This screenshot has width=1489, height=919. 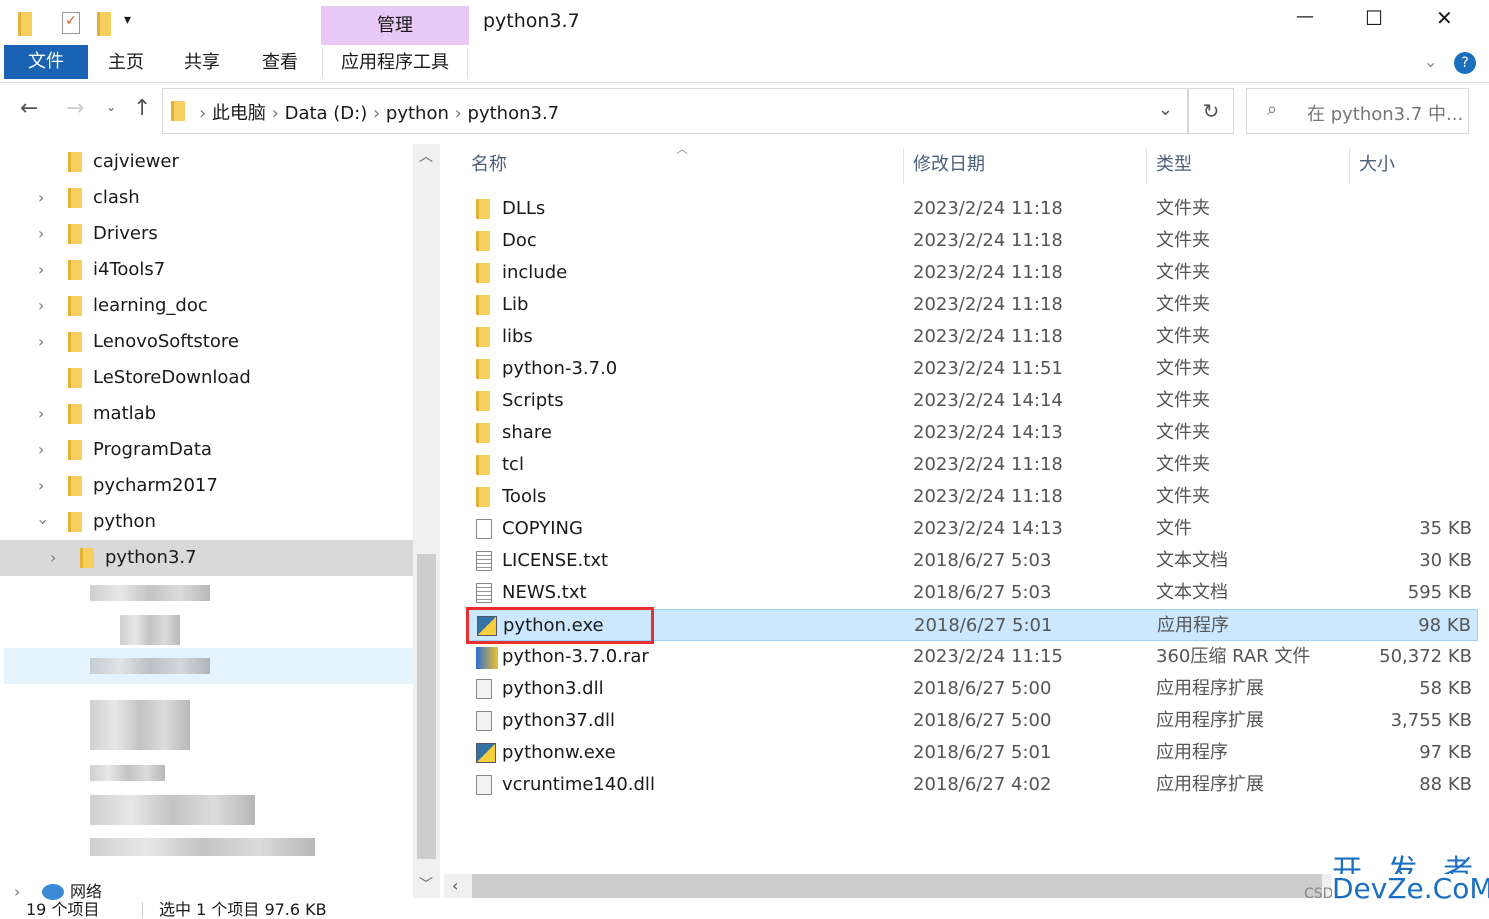 What do you see at coordinates (575, 656) in the screenshot?
I see `file-name: python-3.7.0.rar` at bounding box center [575, 656].